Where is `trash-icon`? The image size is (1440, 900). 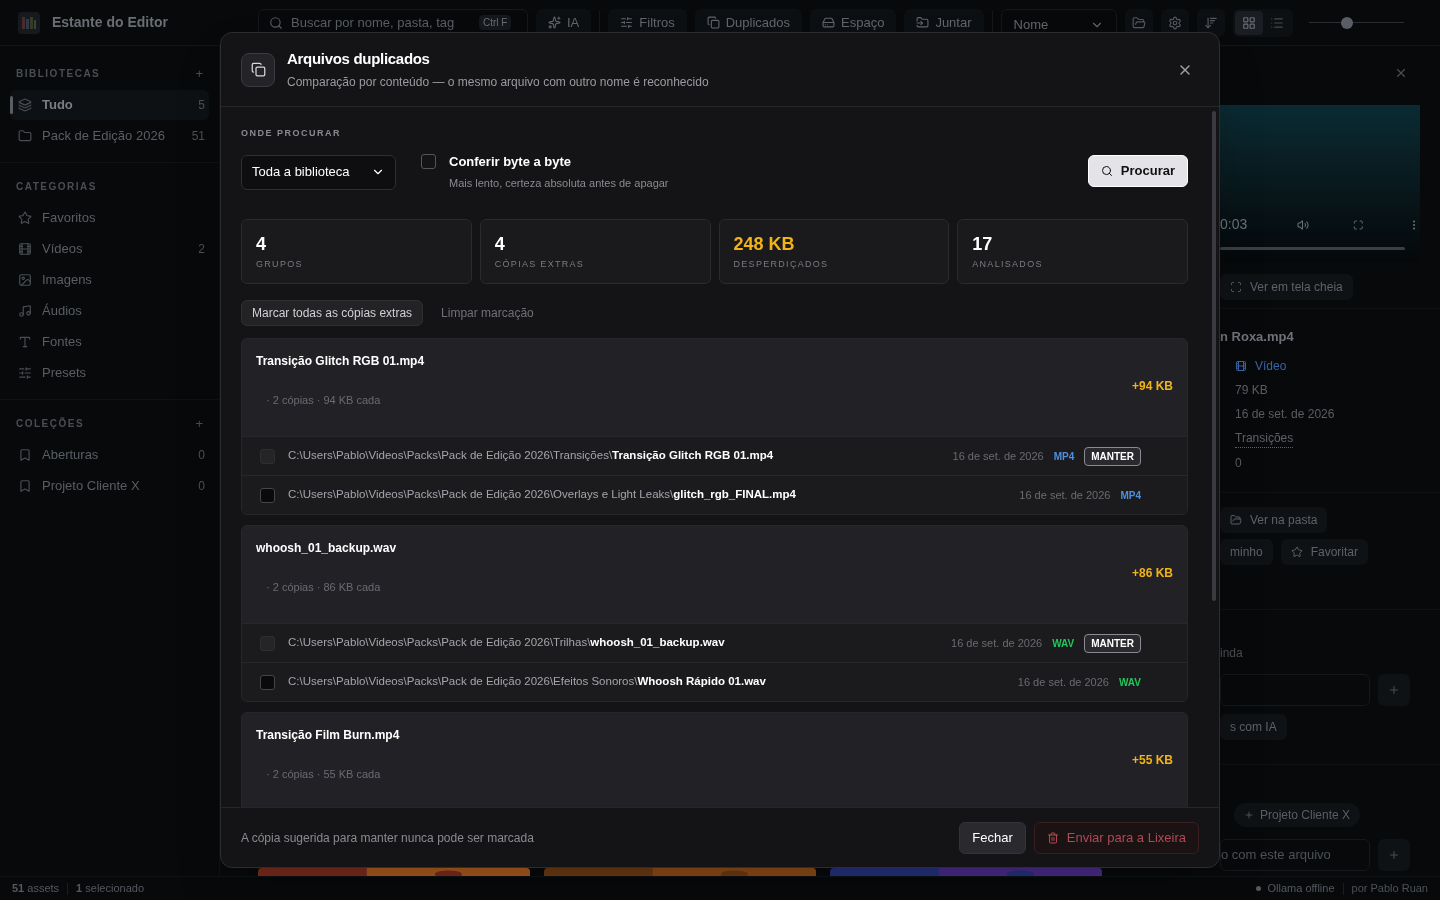
trash-icon is located at coordinates (1052, 837).